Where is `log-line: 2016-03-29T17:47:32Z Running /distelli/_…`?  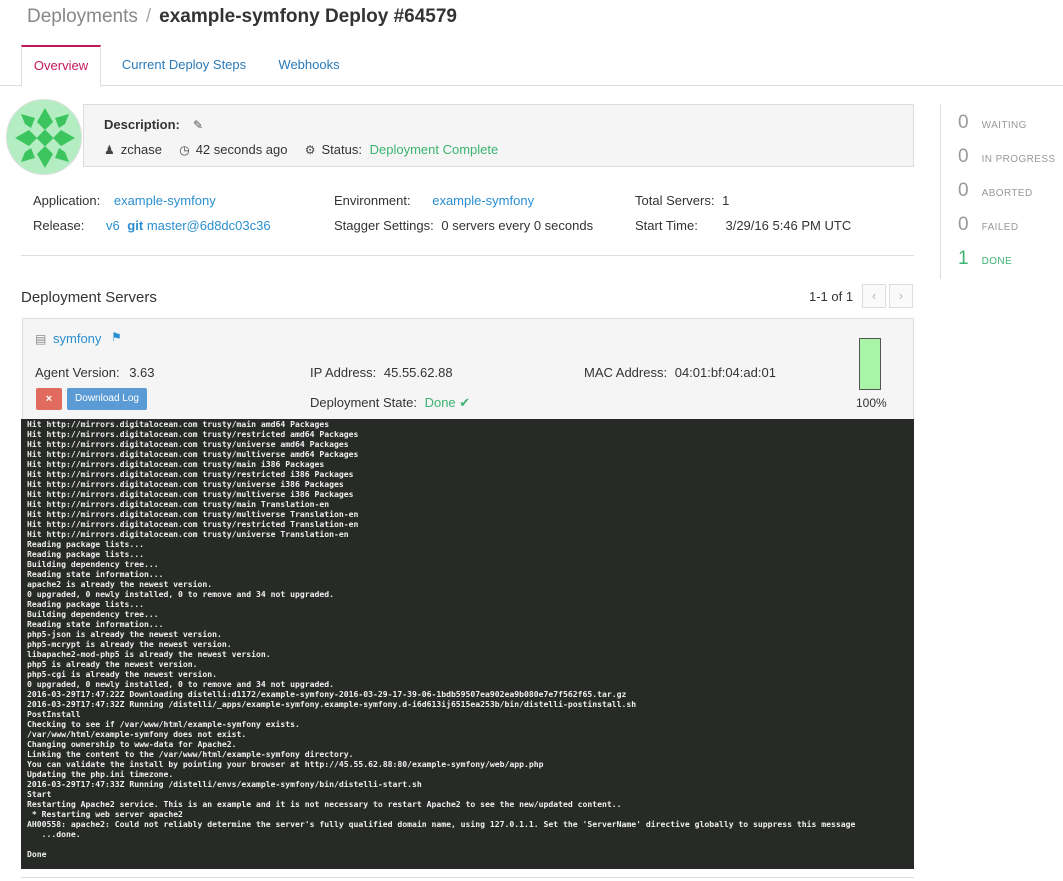 log-line: 2016-03-29T17:47:32Z Running /distelli/_… is located at coordinates (332, 704).